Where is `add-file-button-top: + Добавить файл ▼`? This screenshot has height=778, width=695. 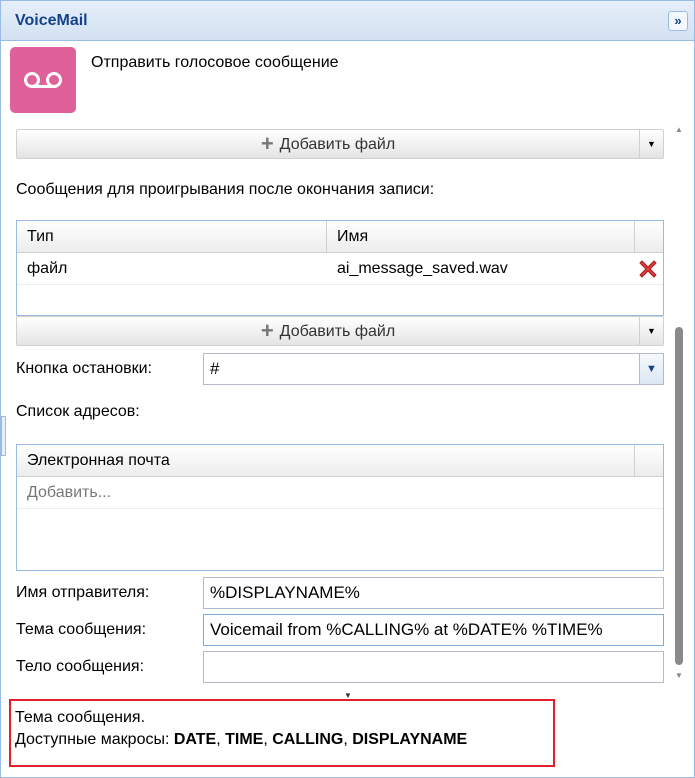 add-file-button-top: + Добавить файл ▼ is located at coordinates (340, 144).